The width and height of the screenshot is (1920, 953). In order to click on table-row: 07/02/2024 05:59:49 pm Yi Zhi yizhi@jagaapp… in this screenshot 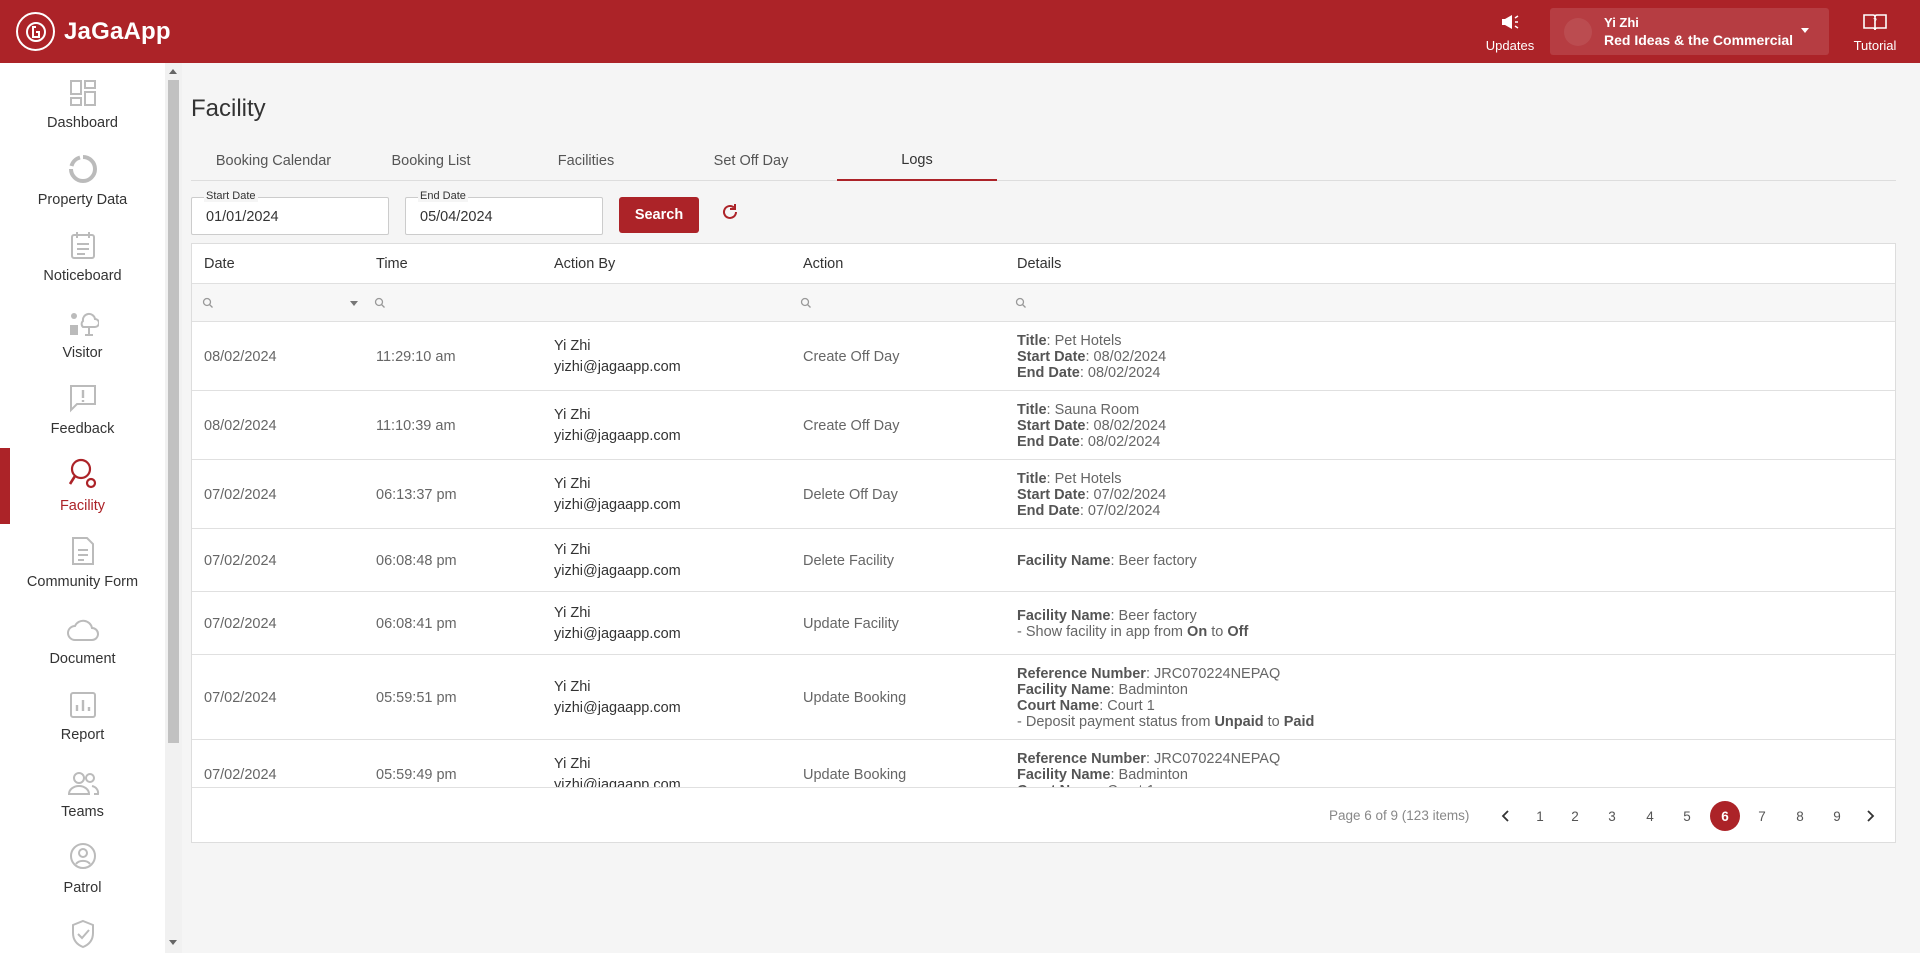, I will do `click(1043, 764)`.